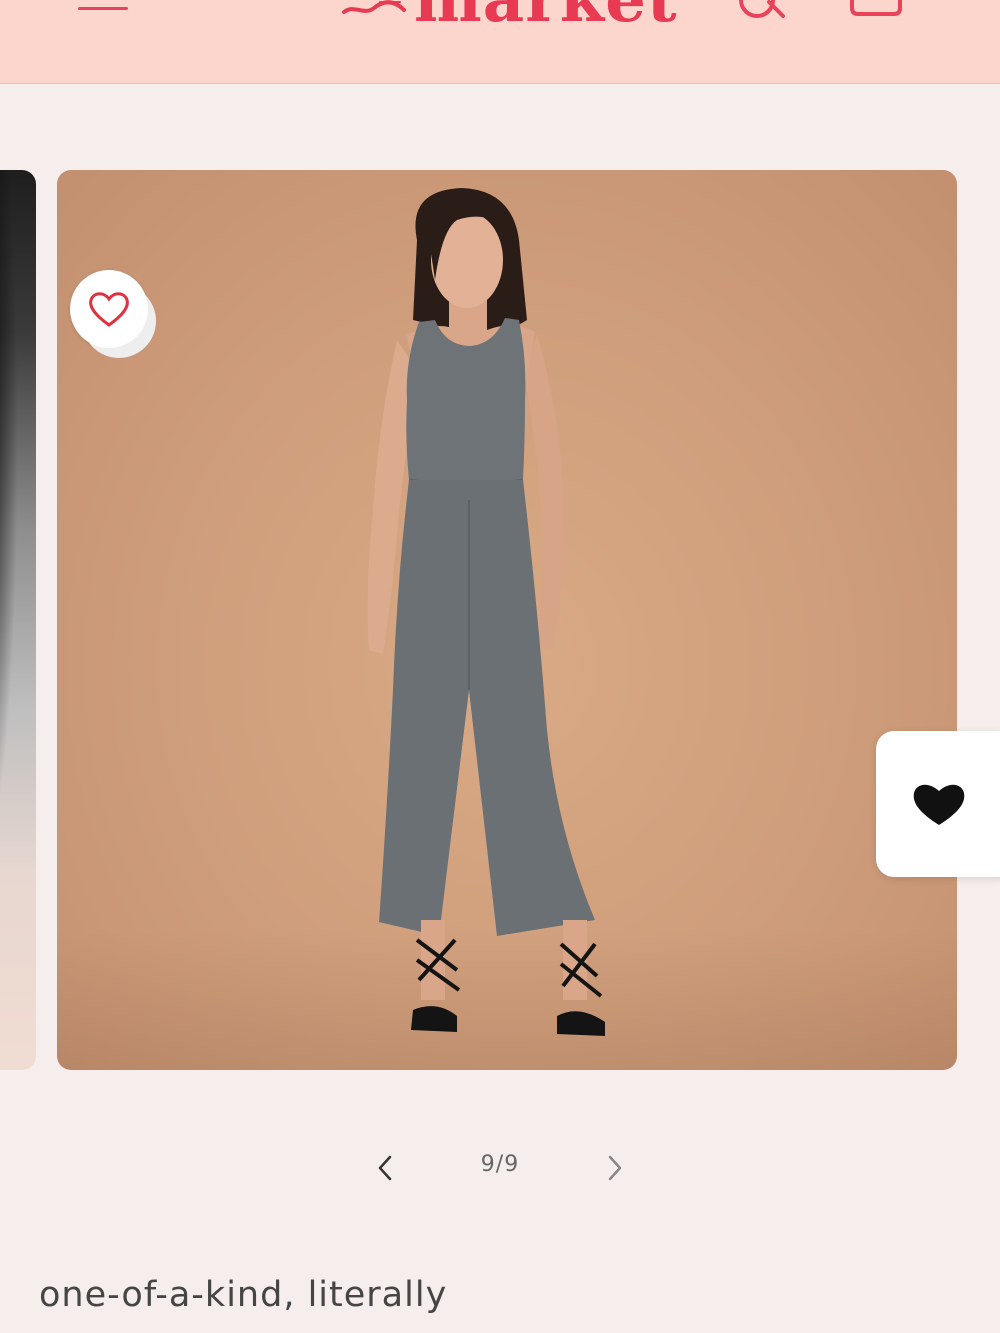 The width and height of the screenshot is (1000, 1333). I want to click on shopping-bag-icon, so click(876, 10).